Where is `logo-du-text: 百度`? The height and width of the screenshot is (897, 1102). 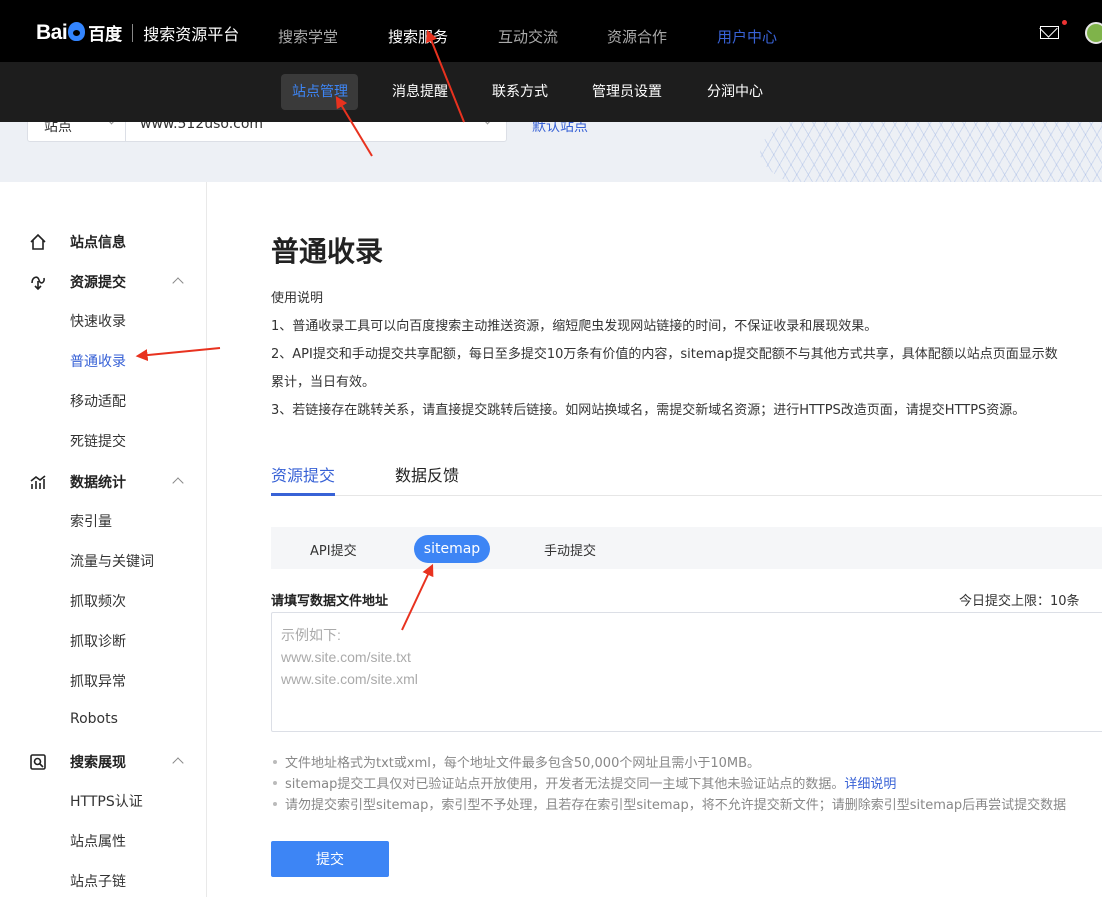
logo-du-text: 百度 is located at coordinates (105, 35).